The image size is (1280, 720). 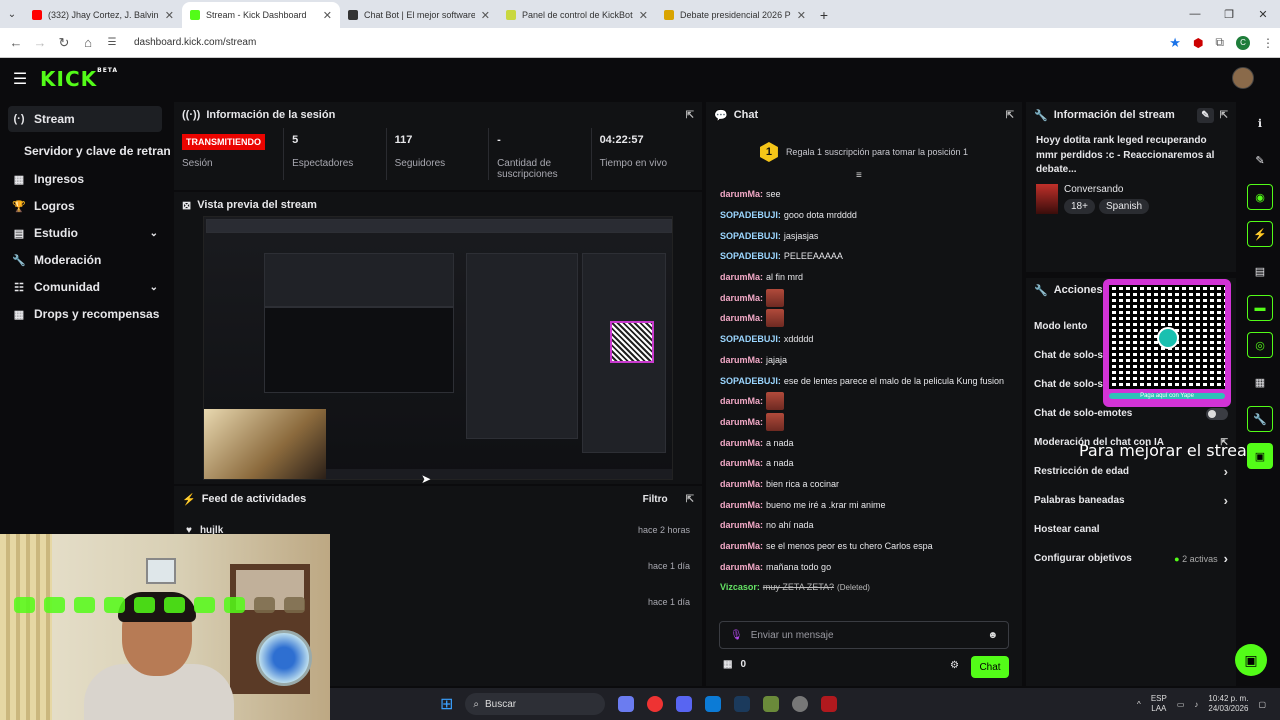 What do you see at coordinates (85, 287) in the screenshot?
I see `sidebar-item-6: ☷ Comunidad ⌄` at bounding box center [85, 287].